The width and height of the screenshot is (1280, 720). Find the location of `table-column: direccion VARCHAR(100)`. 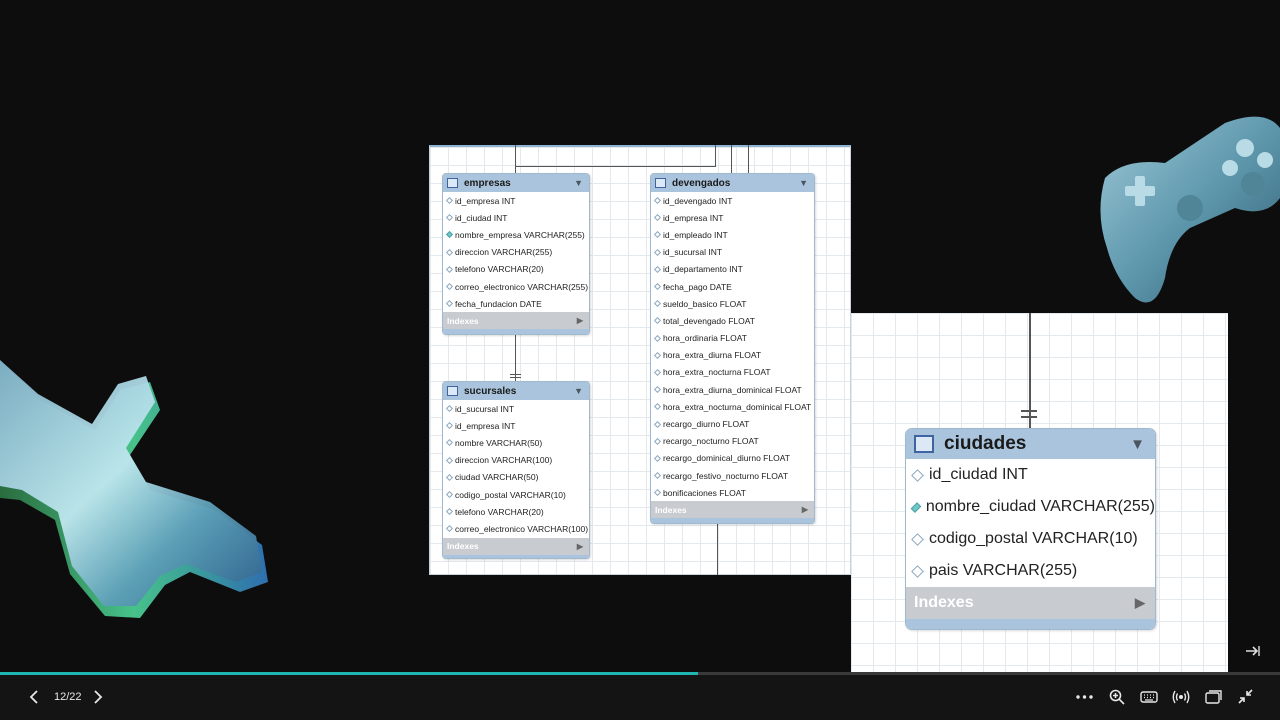

table-column: direccion VARCHAR(100) is located at coordinates (516, 460).